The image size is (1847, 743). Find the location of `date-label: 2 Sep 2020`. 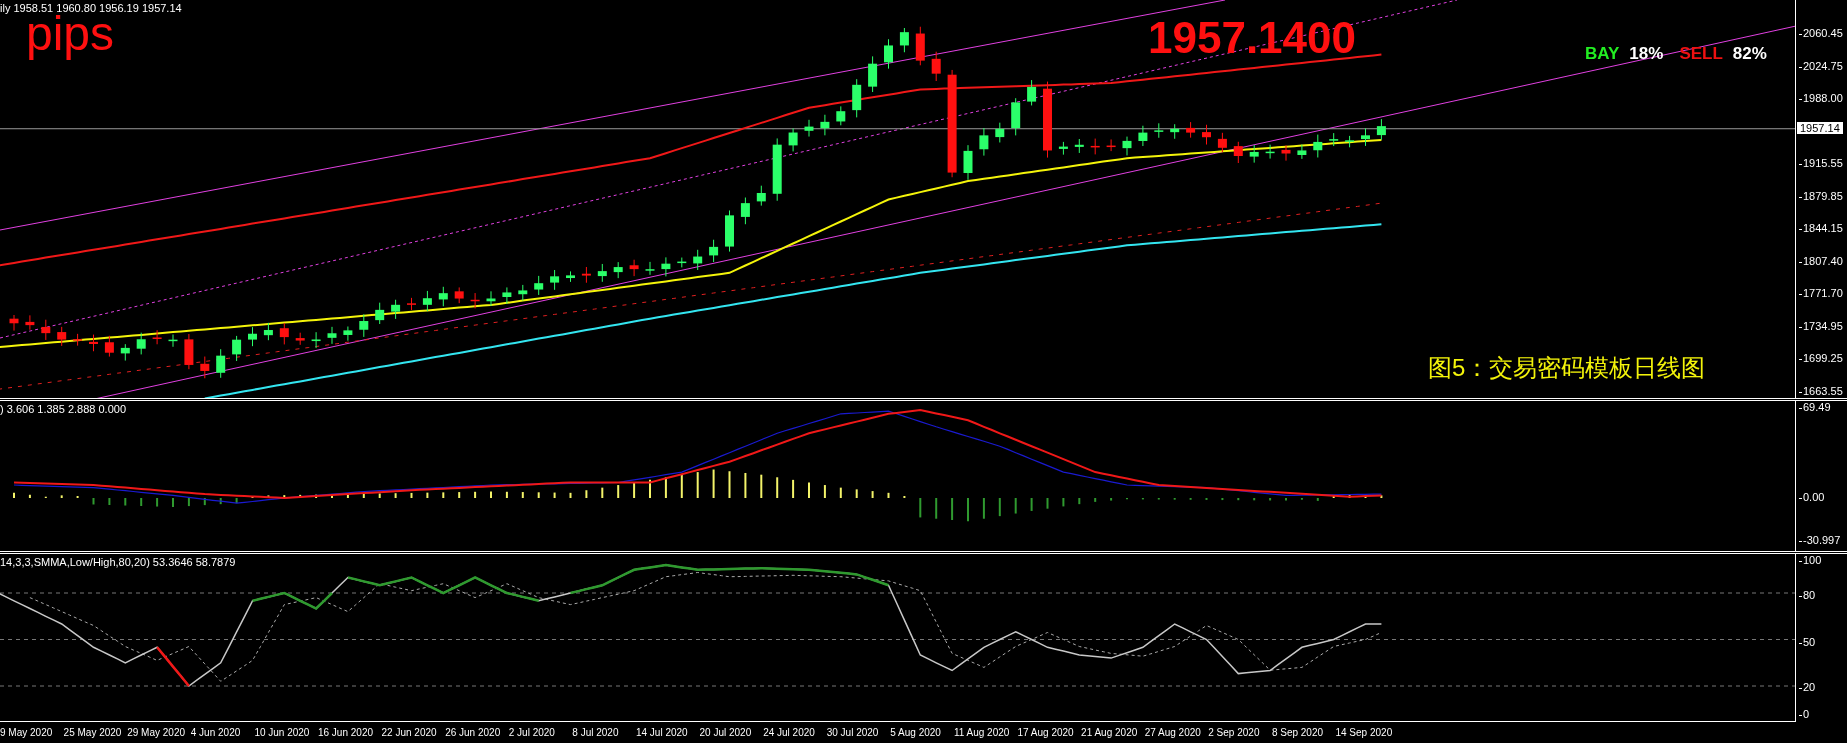

date-label: 2 Sep 2020 is located at coordinates (1234, 733).